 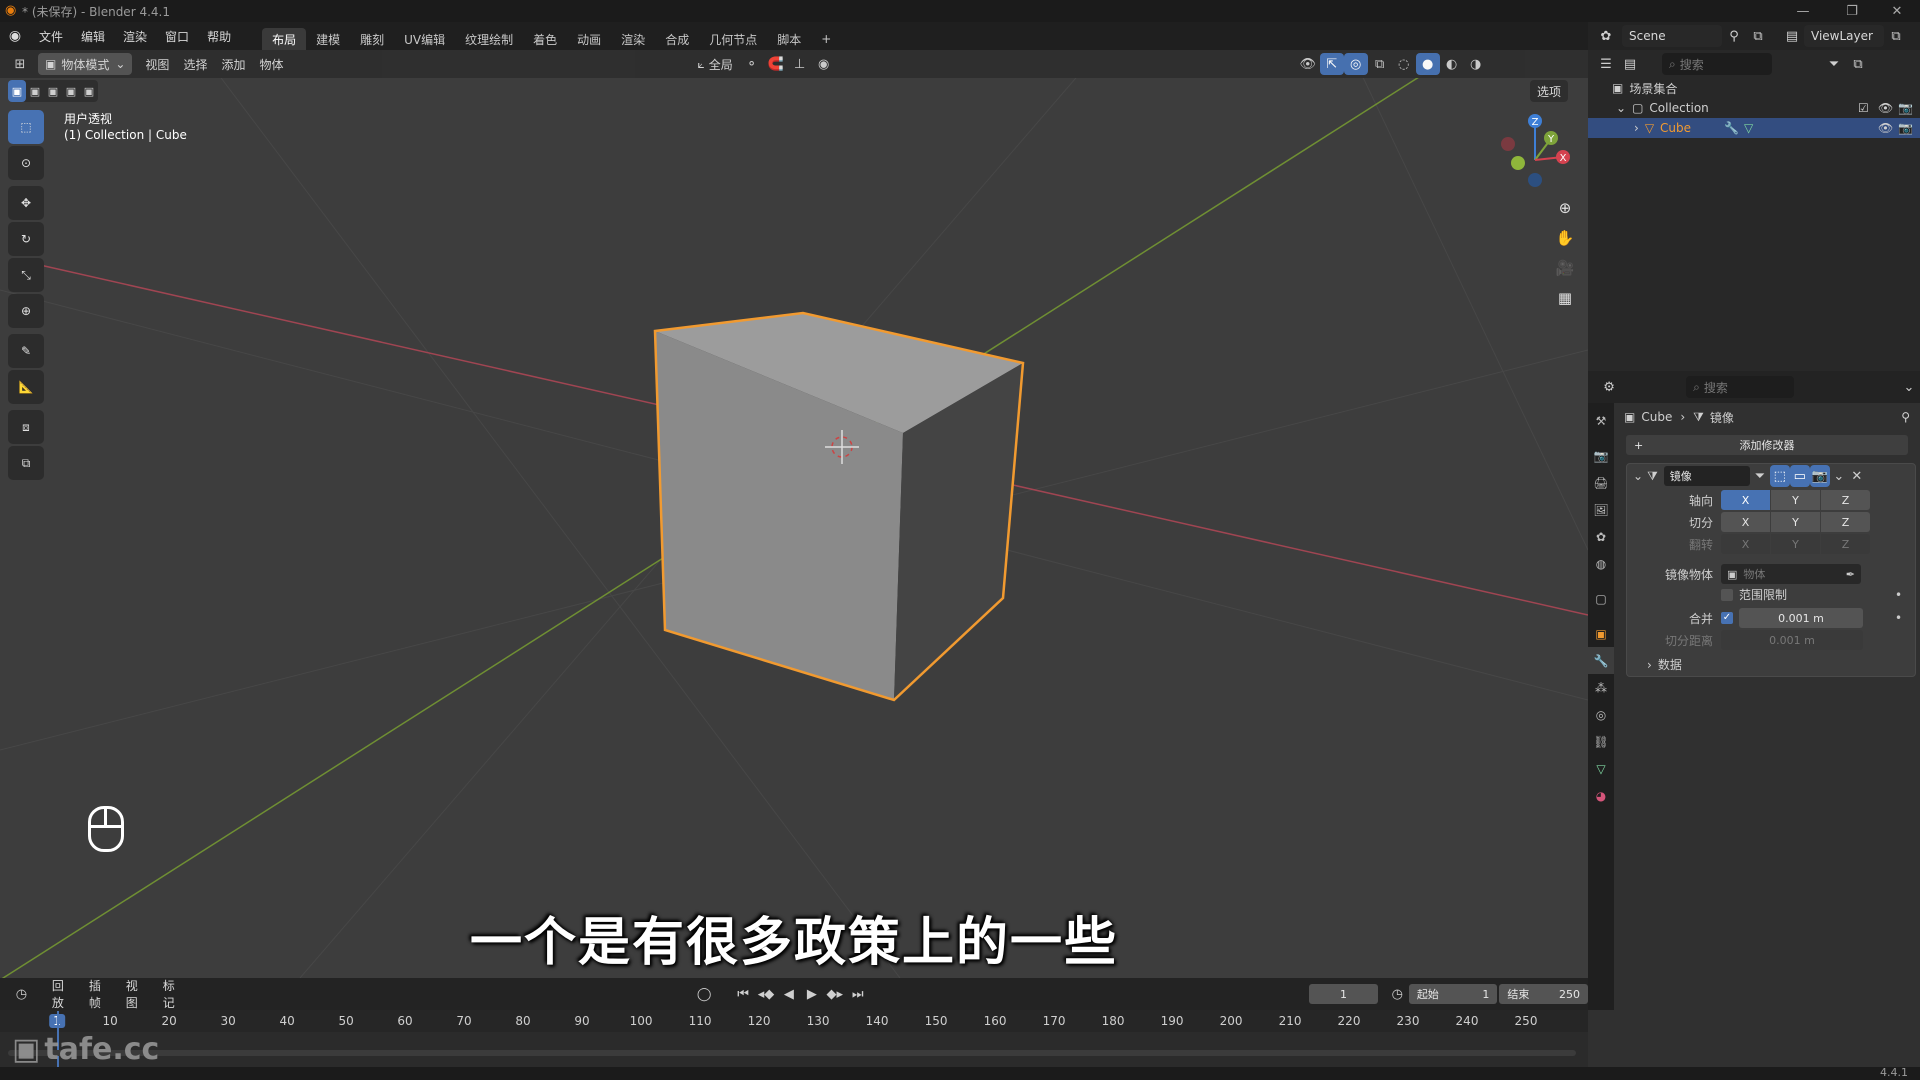 What do you see at coordinates (1601, 768) in the screenshot?
I see `data-tab-icon: ▽` at bounding box center [1601, 768].